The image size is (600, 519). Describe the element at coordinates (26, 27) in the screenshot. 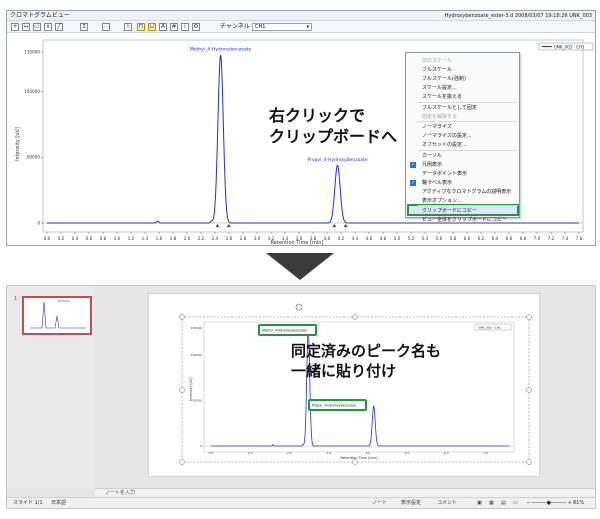

I see `pan-icon: ↔` at that location.